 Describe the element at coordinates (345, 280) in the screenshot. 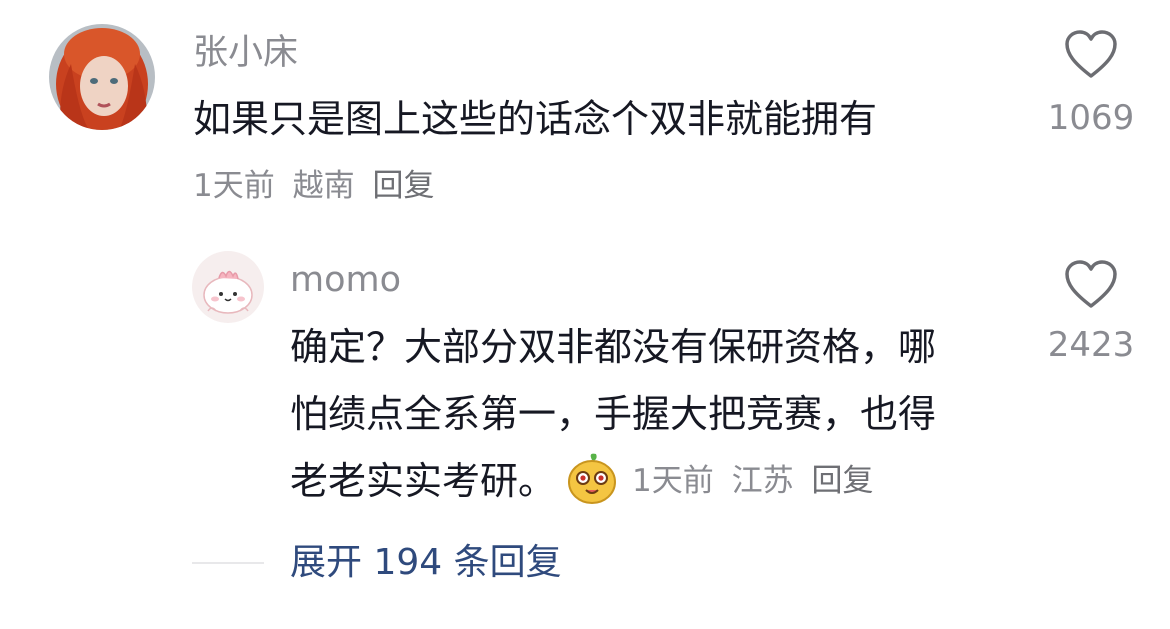

I see `replier-username: momo` at that location.